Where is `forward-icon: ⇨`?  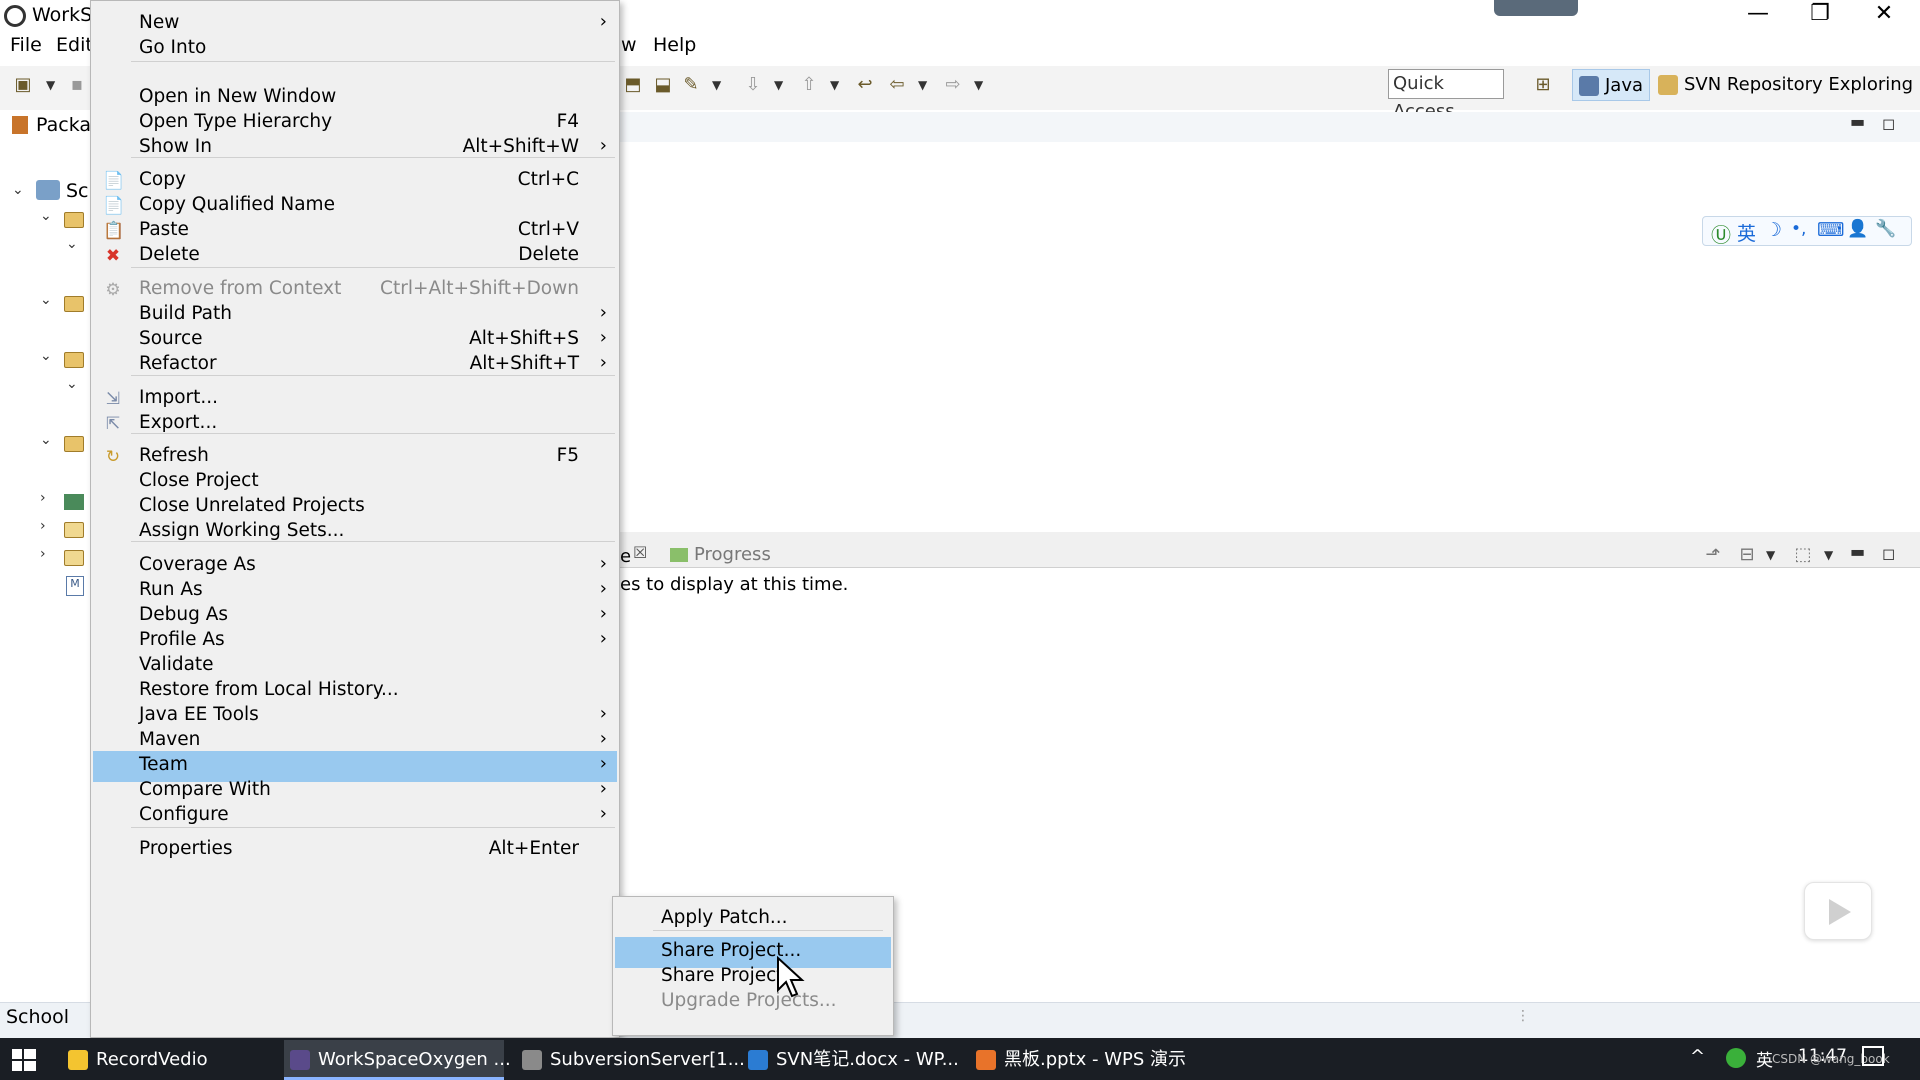
forward-icon: ⇨ is located at coordinates (953, 85).